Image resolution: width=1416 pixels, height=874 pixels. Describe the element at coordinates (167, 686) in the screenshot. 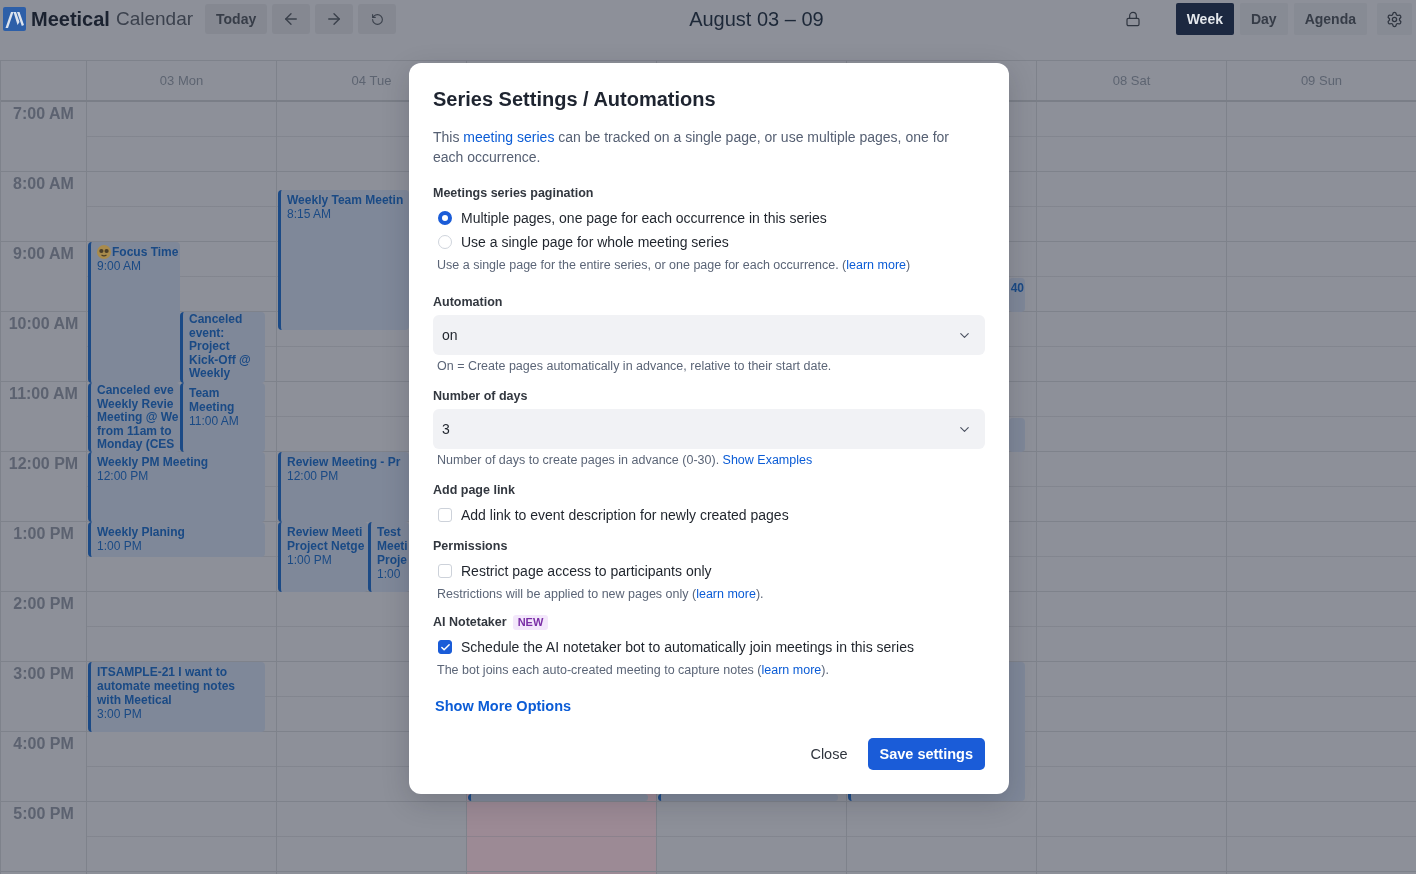

I see `event-title: ITSAMPLE-21 I want to automate meeting notes with Meetical` at that location.